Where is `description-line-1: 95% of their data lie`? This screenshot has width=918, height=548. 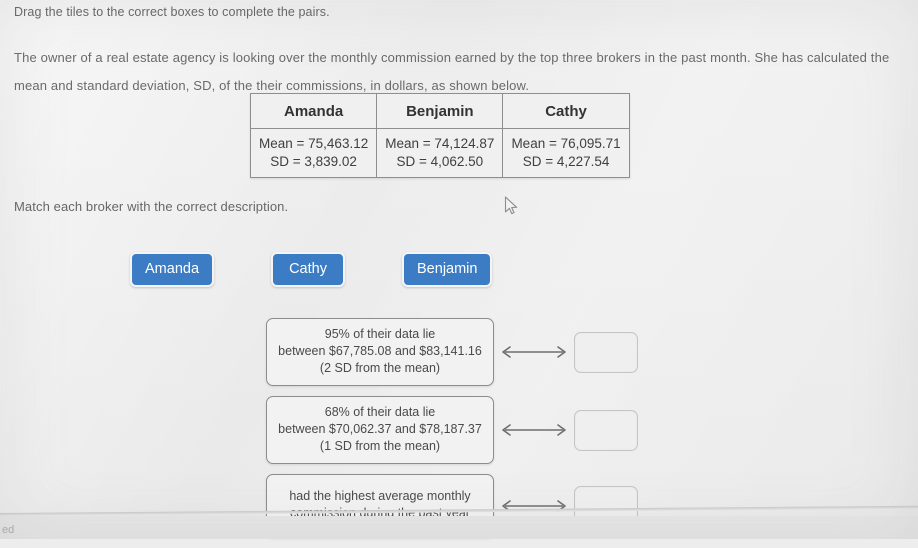 description-line-1: 95% of their data lie is located at coordinates (380, 334).